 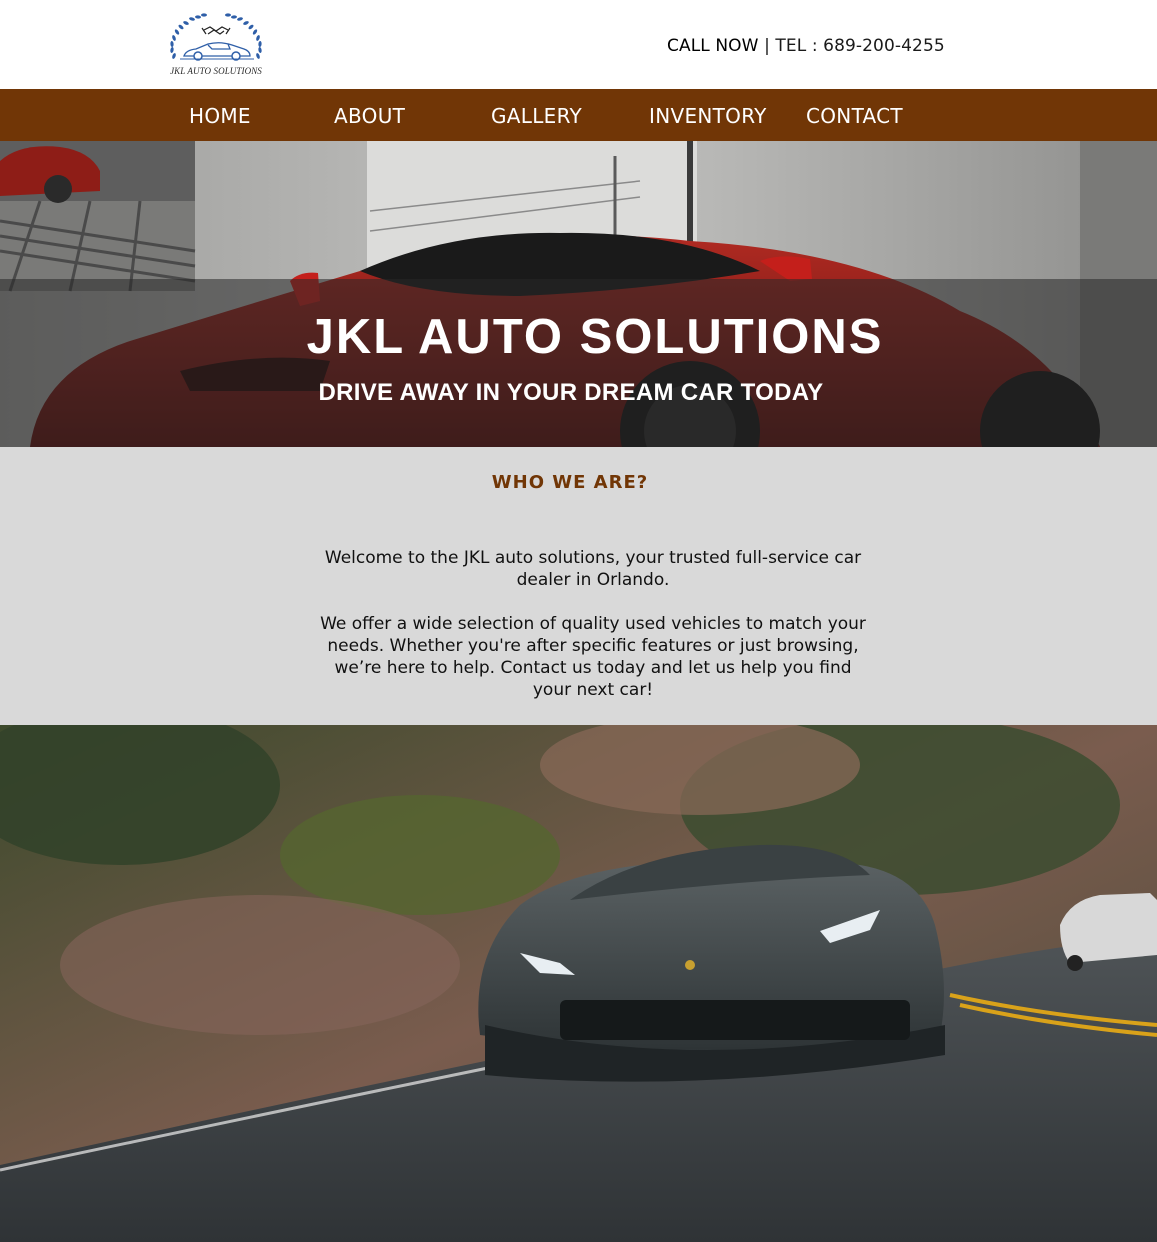 I want to click on nav-item-about: ABOUT, so click(x=369, y=115).